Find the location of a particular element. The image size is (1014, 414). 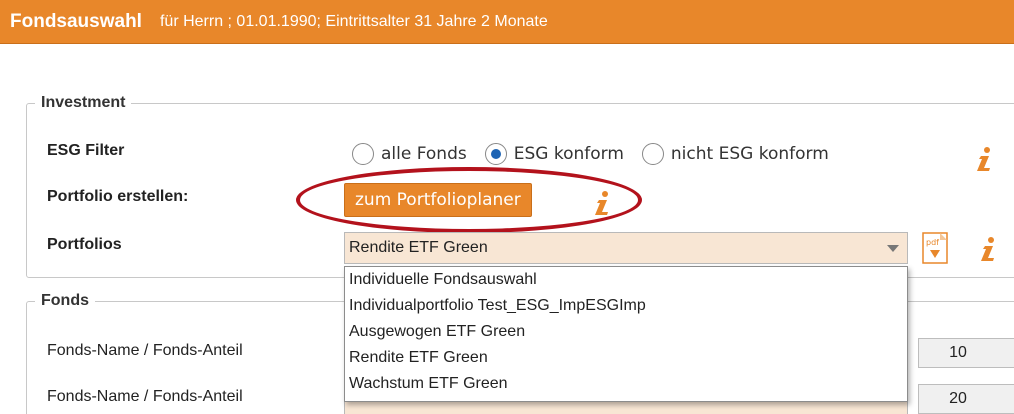

radio-esg-konform: ESG konform is located at coordinates (554, 154).